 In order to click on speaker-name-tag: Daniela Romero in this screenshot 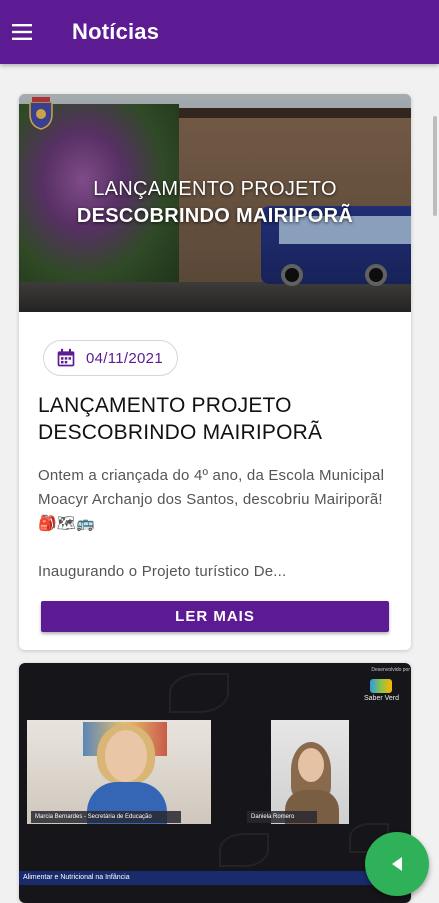, I will do `click(282, 817)`.